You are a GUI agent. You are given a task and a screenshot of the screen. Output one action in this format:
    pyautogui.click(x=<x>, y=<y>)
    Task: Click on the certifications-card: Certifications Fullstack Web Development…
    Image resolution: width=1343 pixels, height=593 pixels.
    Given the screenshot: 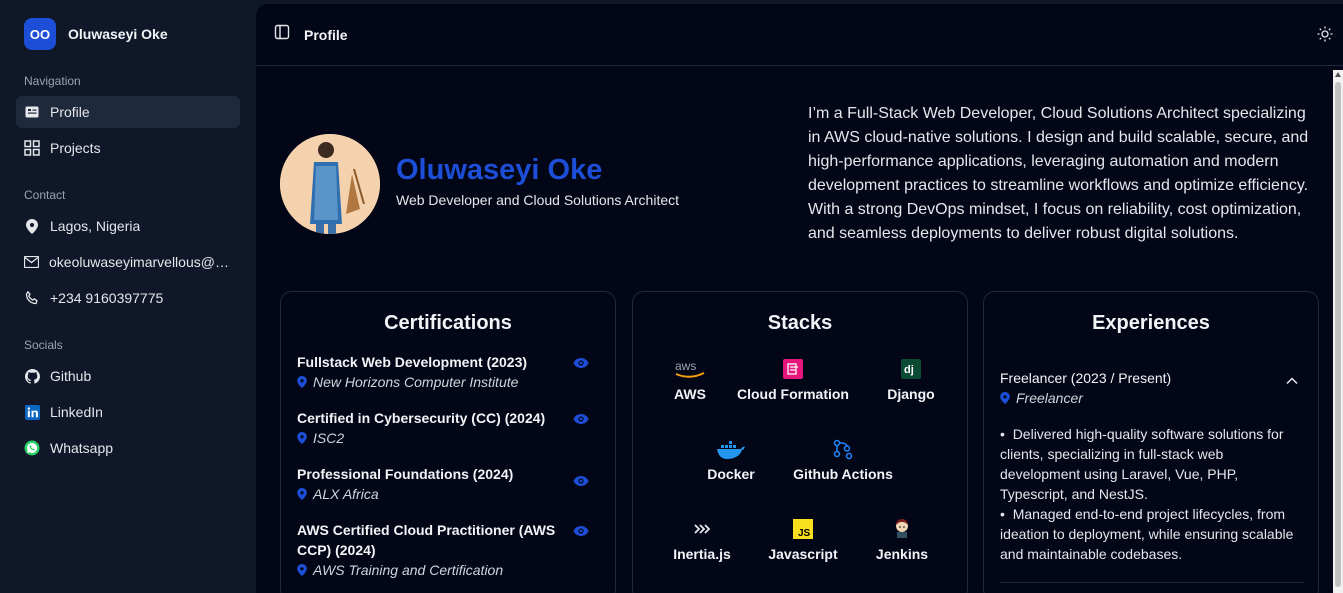 What is the action you would take?
    pyautogui.click(x=448, y=442)
    